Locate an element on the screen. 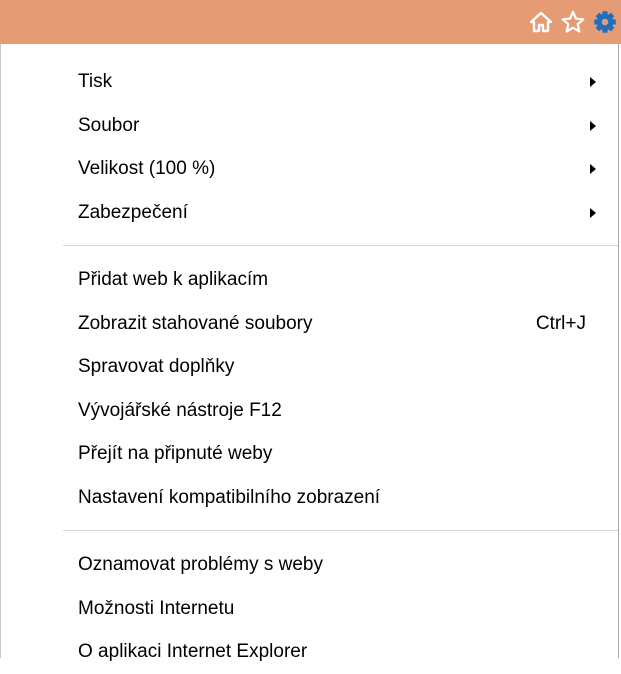  menu-item-o-aplikaci-internet-explorer: O aplikaci Internet Explorer is located at coordinates (340, 652).